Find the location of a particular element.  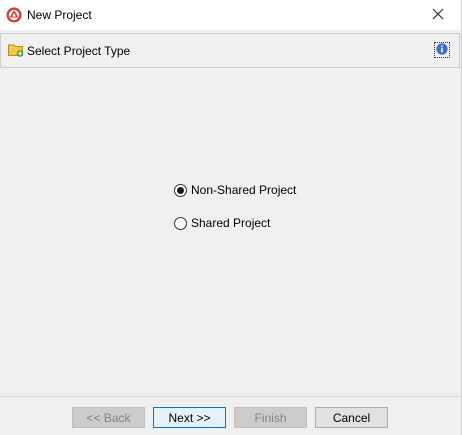

close-icon is located at coordinates (438, 15).